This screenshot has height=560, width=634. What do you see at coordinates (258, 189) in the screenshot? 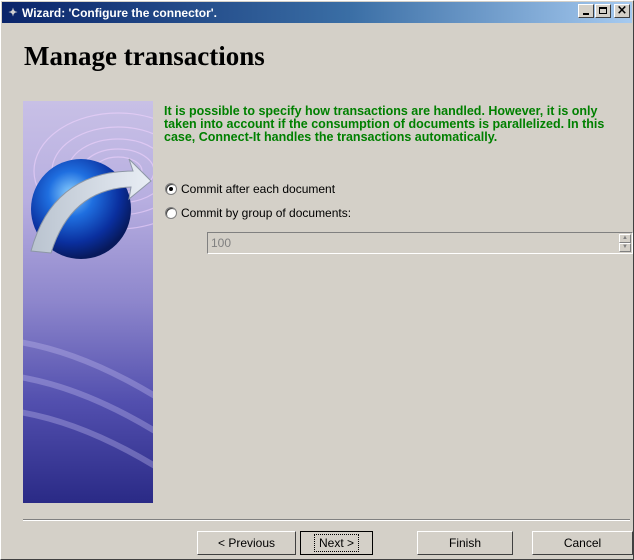
I see `option-commit-each-label: Commit after each document` at bounding box center [258, 189].